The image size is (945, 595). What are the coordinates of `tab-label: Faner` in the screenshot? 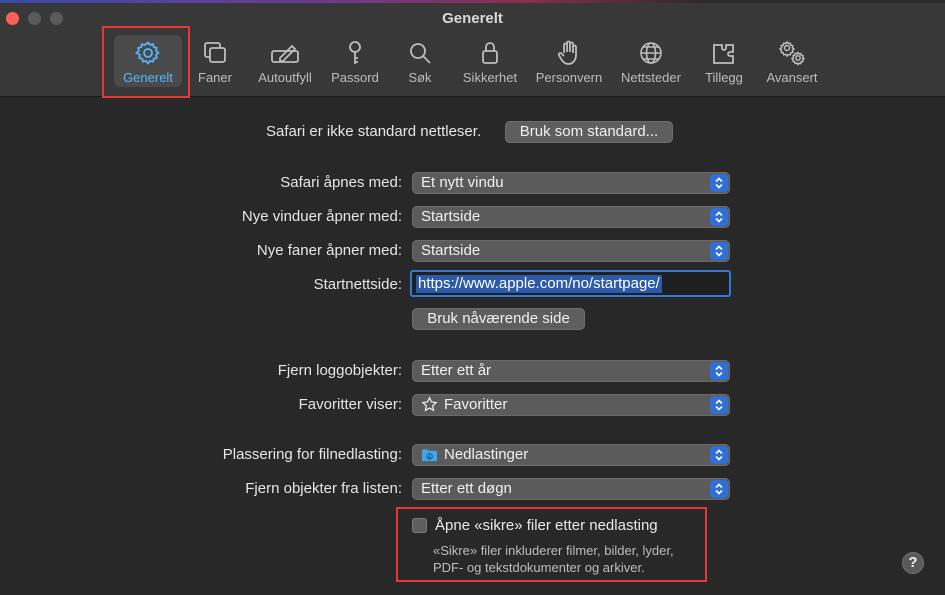 It's located at (215, 77).